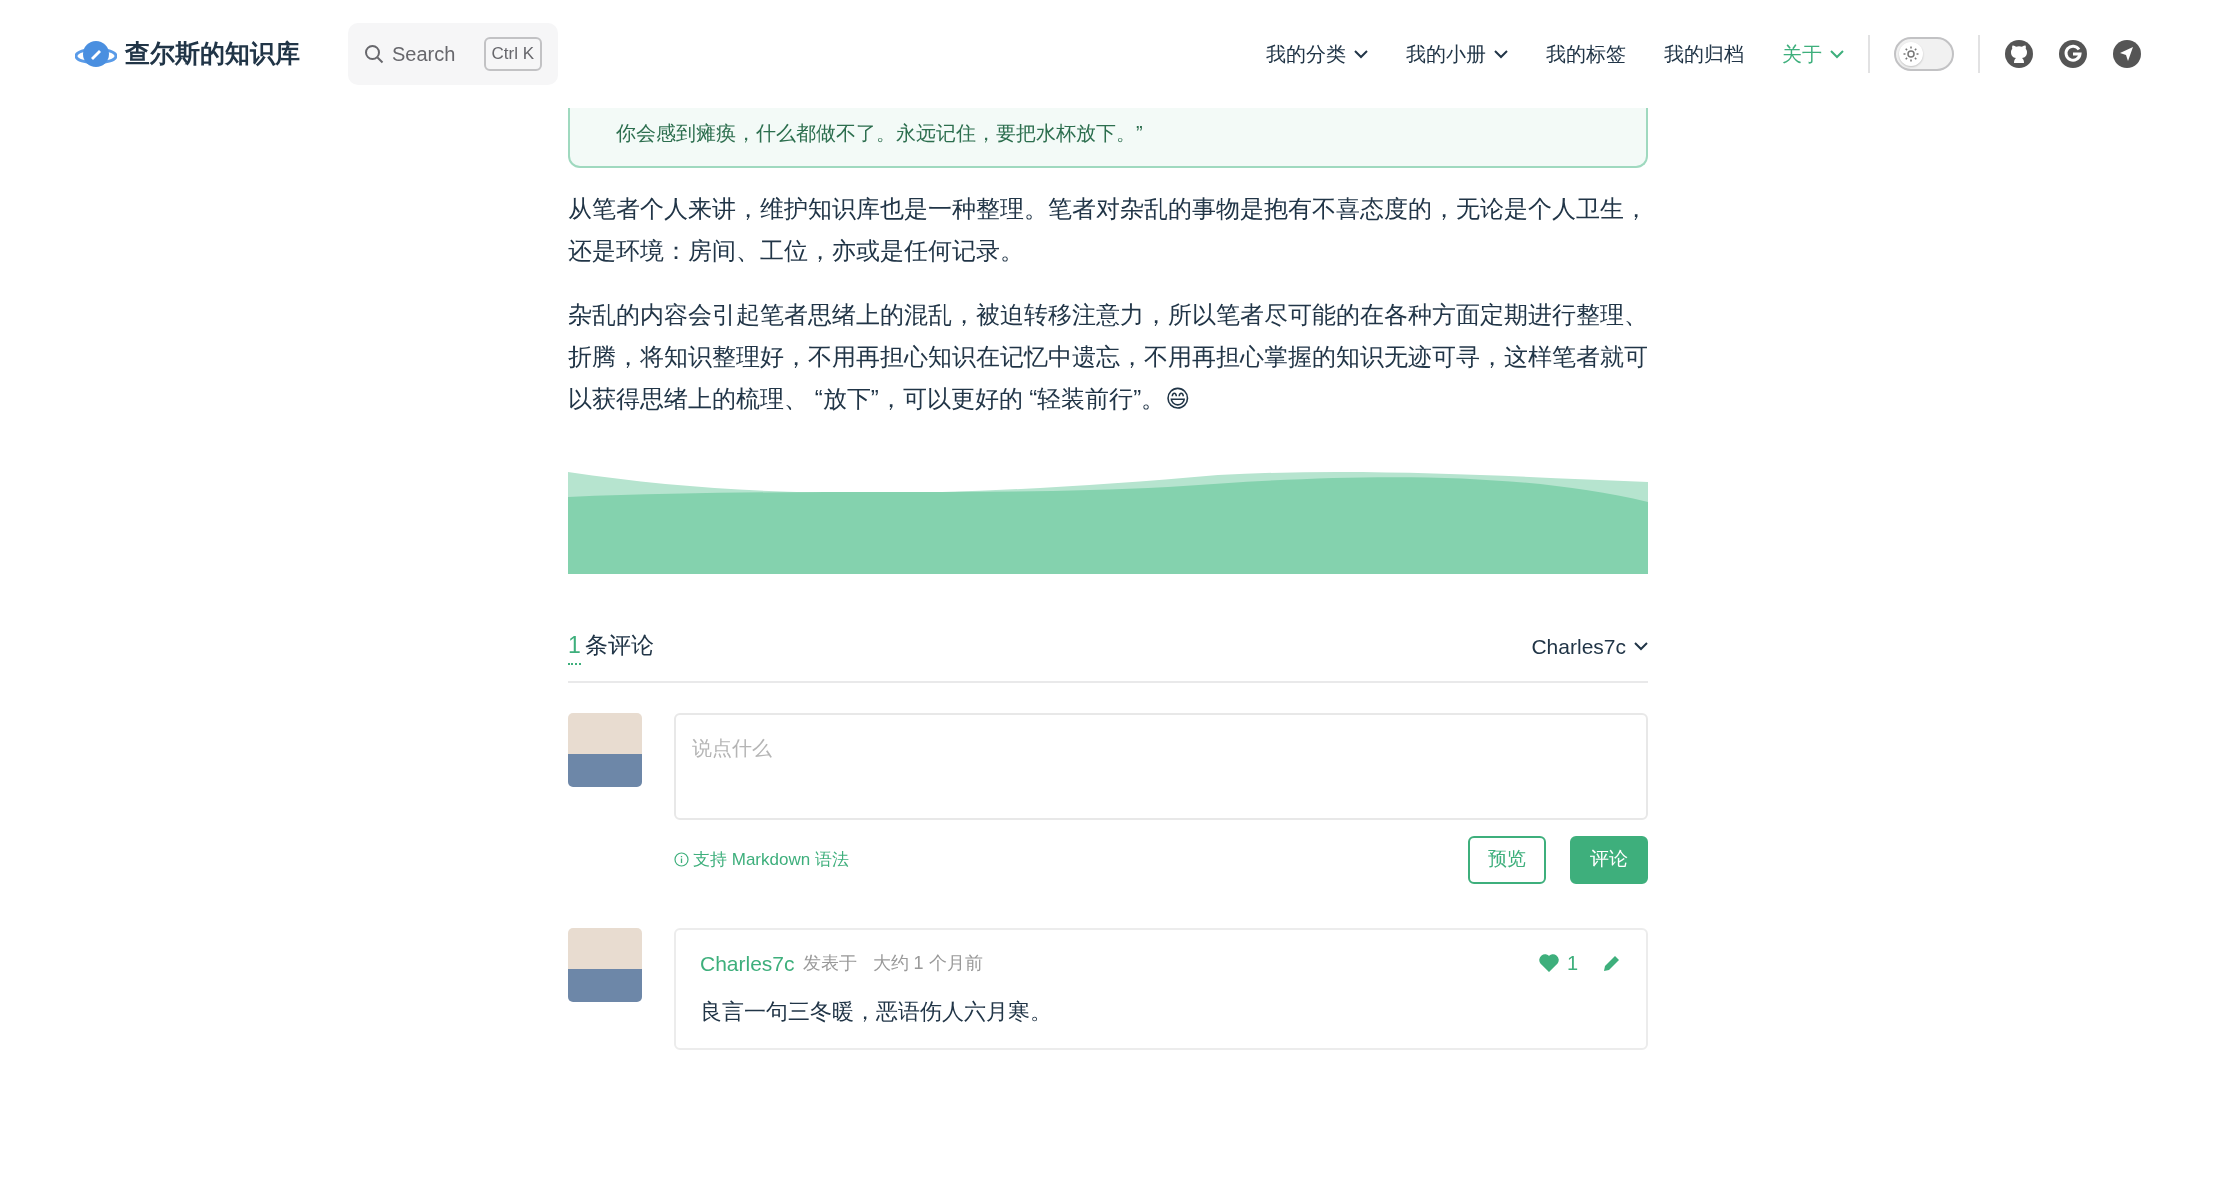  I want to click on site-title: 查尔斯的知识库, so click(212, 54).